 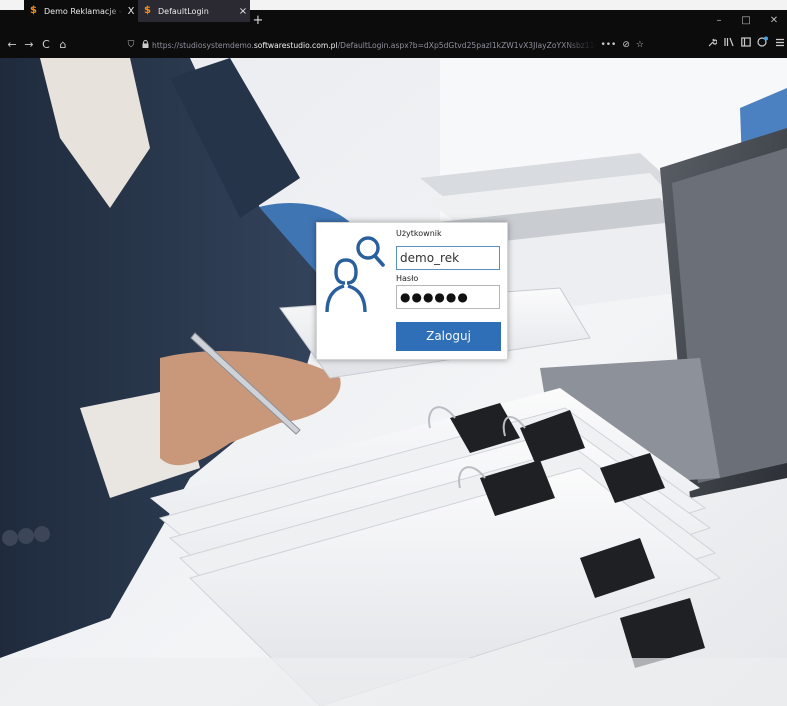 What do you see at coordinates (729, 45) in the screenshot?
I see `library-icon` at bounding box center [729, 45].